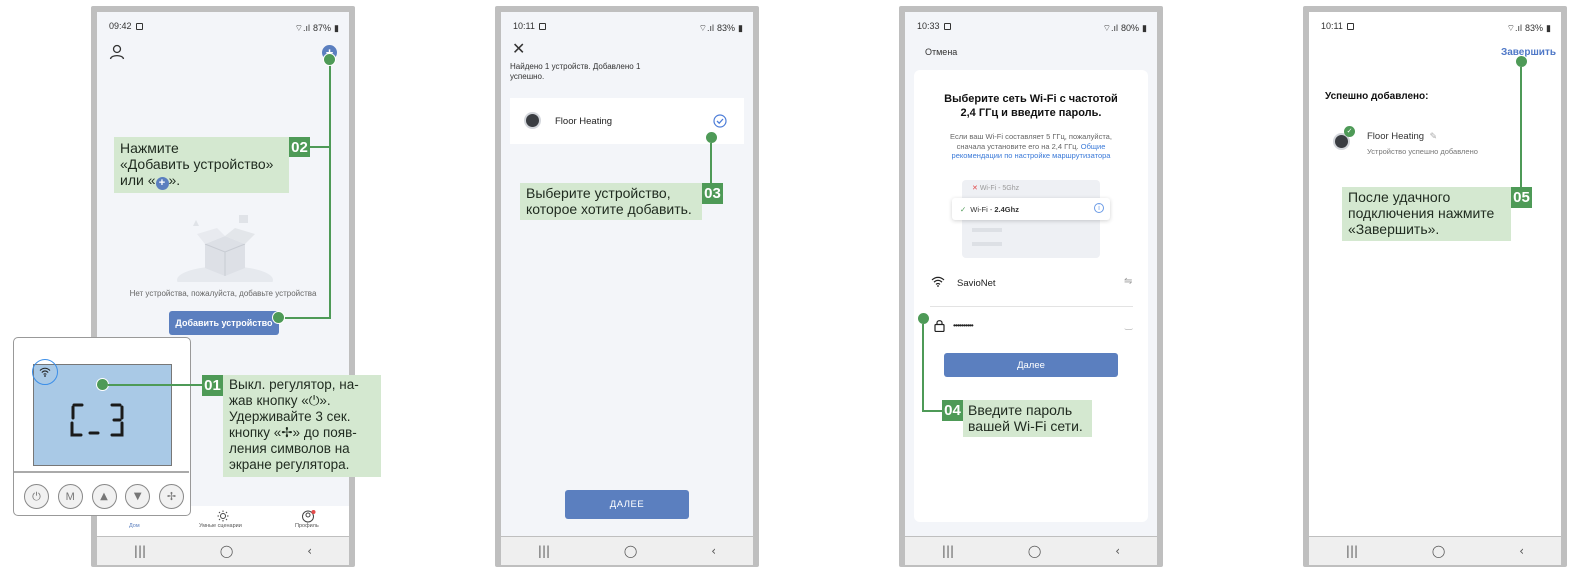  What do you see at coordinates (939, 326) in the screenshot?
I see `lock-icon` at bounding box center [939, 326].